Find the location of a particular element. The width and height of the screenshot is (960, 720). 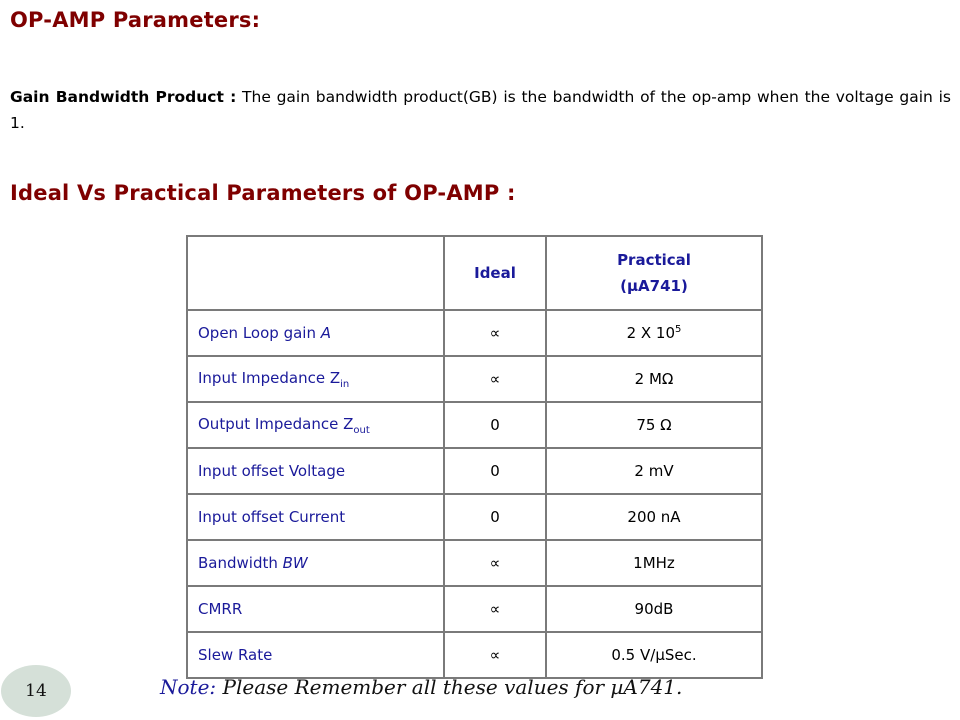

practical-value-text: 75 Ω is located at coordinates (654, 425).